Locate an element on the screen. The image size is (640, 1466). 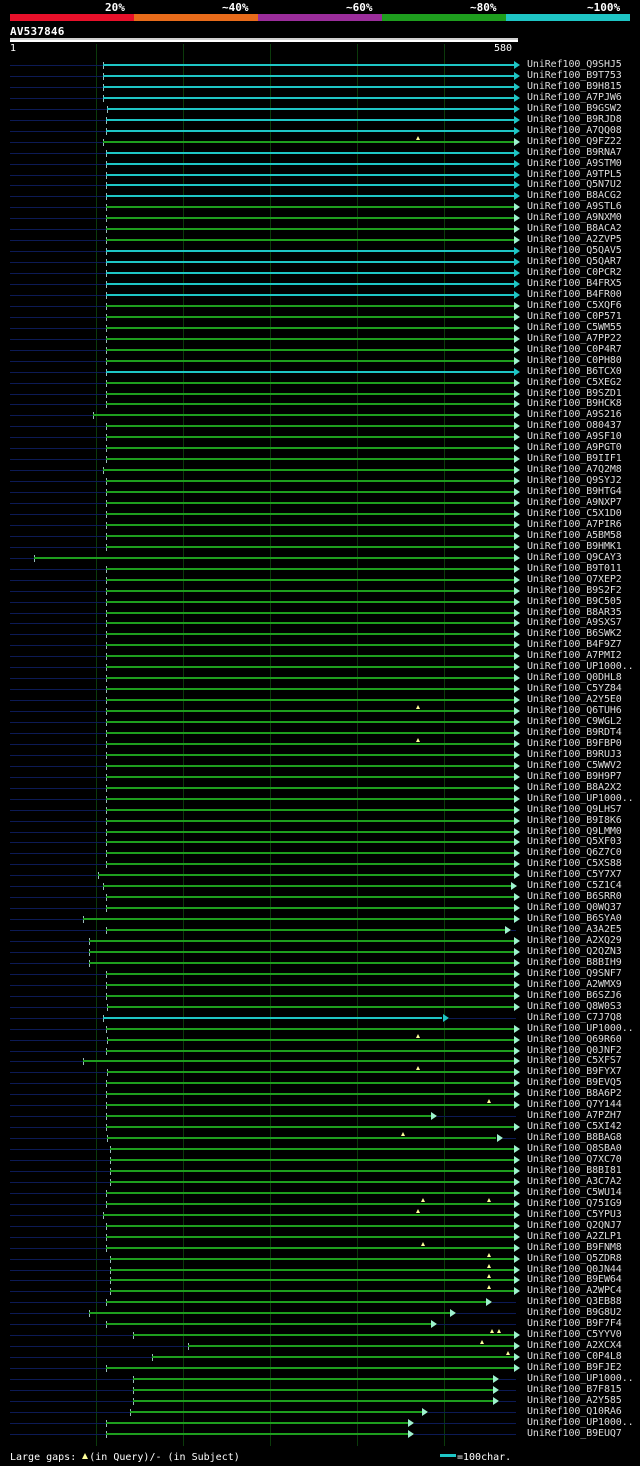
hit-label: UniRef100_B9I8K6 is located at coordinates (574, 820).